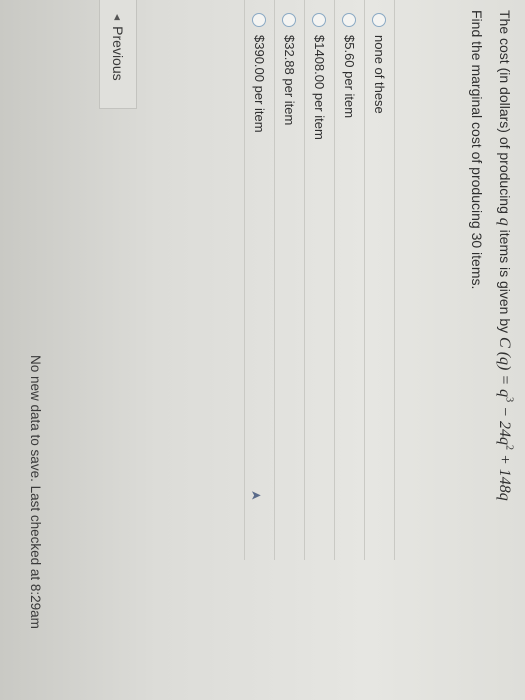 The width and height of the screenshot is (525, 700). I want to click on choice-option: none of these, so click(379, 280).